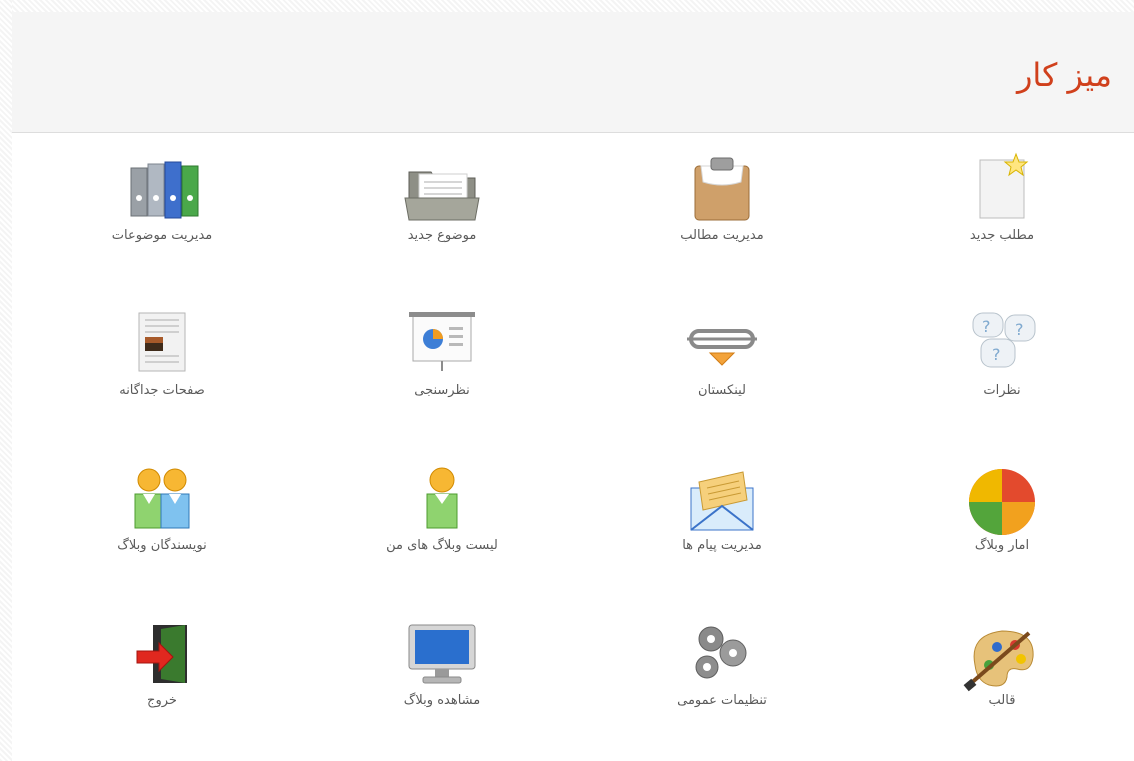  I want to click on chain-link-icon, so click(722, 347).